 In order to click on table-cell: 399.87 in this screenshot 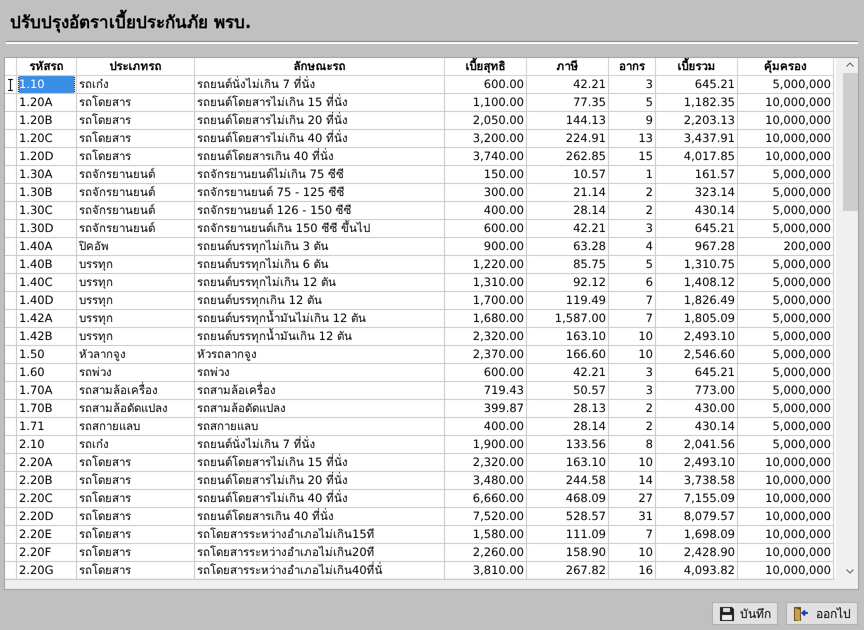, I will do `click(504, 408)`.